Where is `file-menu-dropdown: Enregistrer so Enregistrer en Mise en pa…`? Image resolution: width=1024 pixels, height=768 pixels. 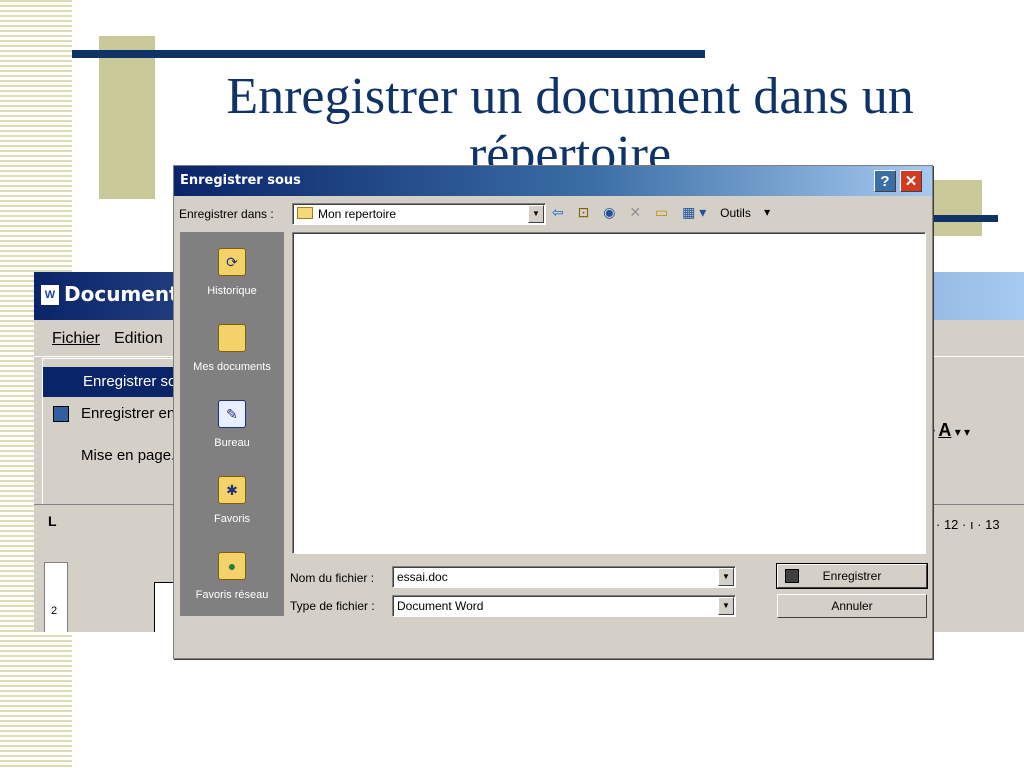 file-menu-dropdown: Enregistrer so Enregistrer en Mise en pa… is located at coordinates (132, 432).